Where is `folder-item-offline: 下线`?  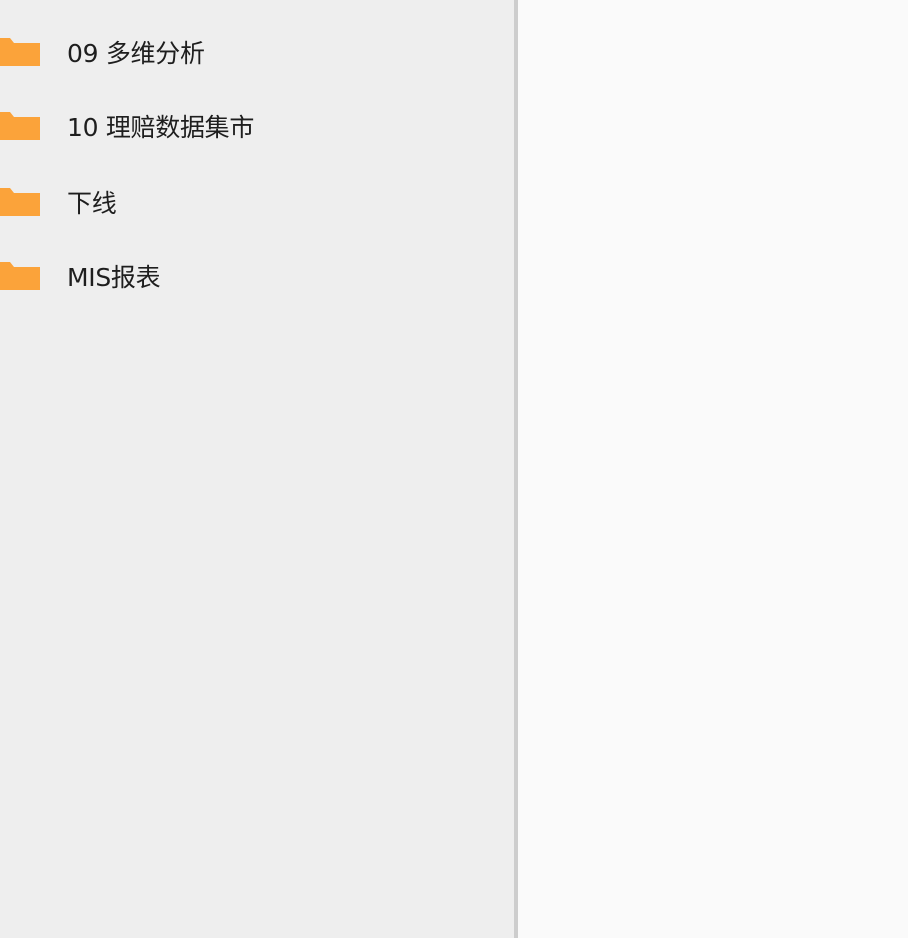 folder-item-offline: 下线 is located at coordinates (257, 202).